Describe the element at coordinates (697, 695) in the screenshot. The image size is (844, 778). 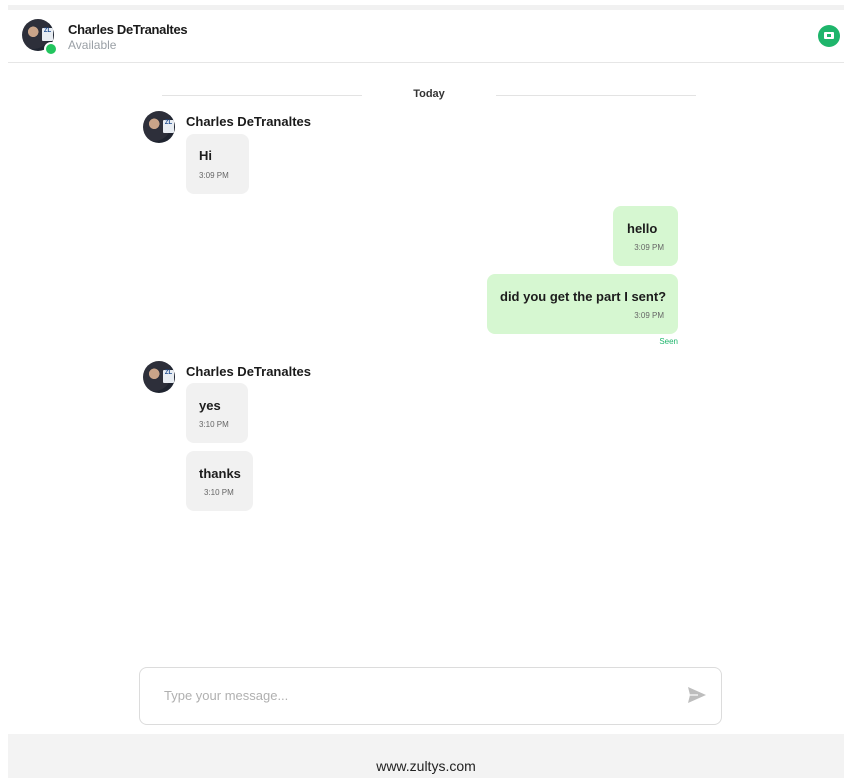
I see `send-icon` at that location.